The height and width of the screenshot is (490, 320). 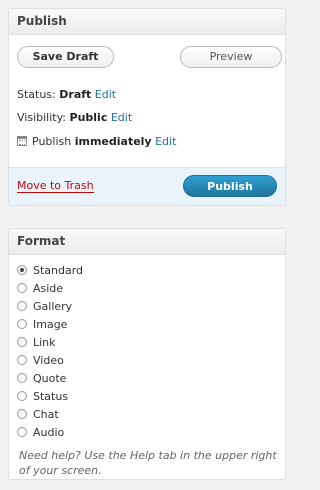 I want to click on format-option-chat: Chat, so click(x=50, y=415).